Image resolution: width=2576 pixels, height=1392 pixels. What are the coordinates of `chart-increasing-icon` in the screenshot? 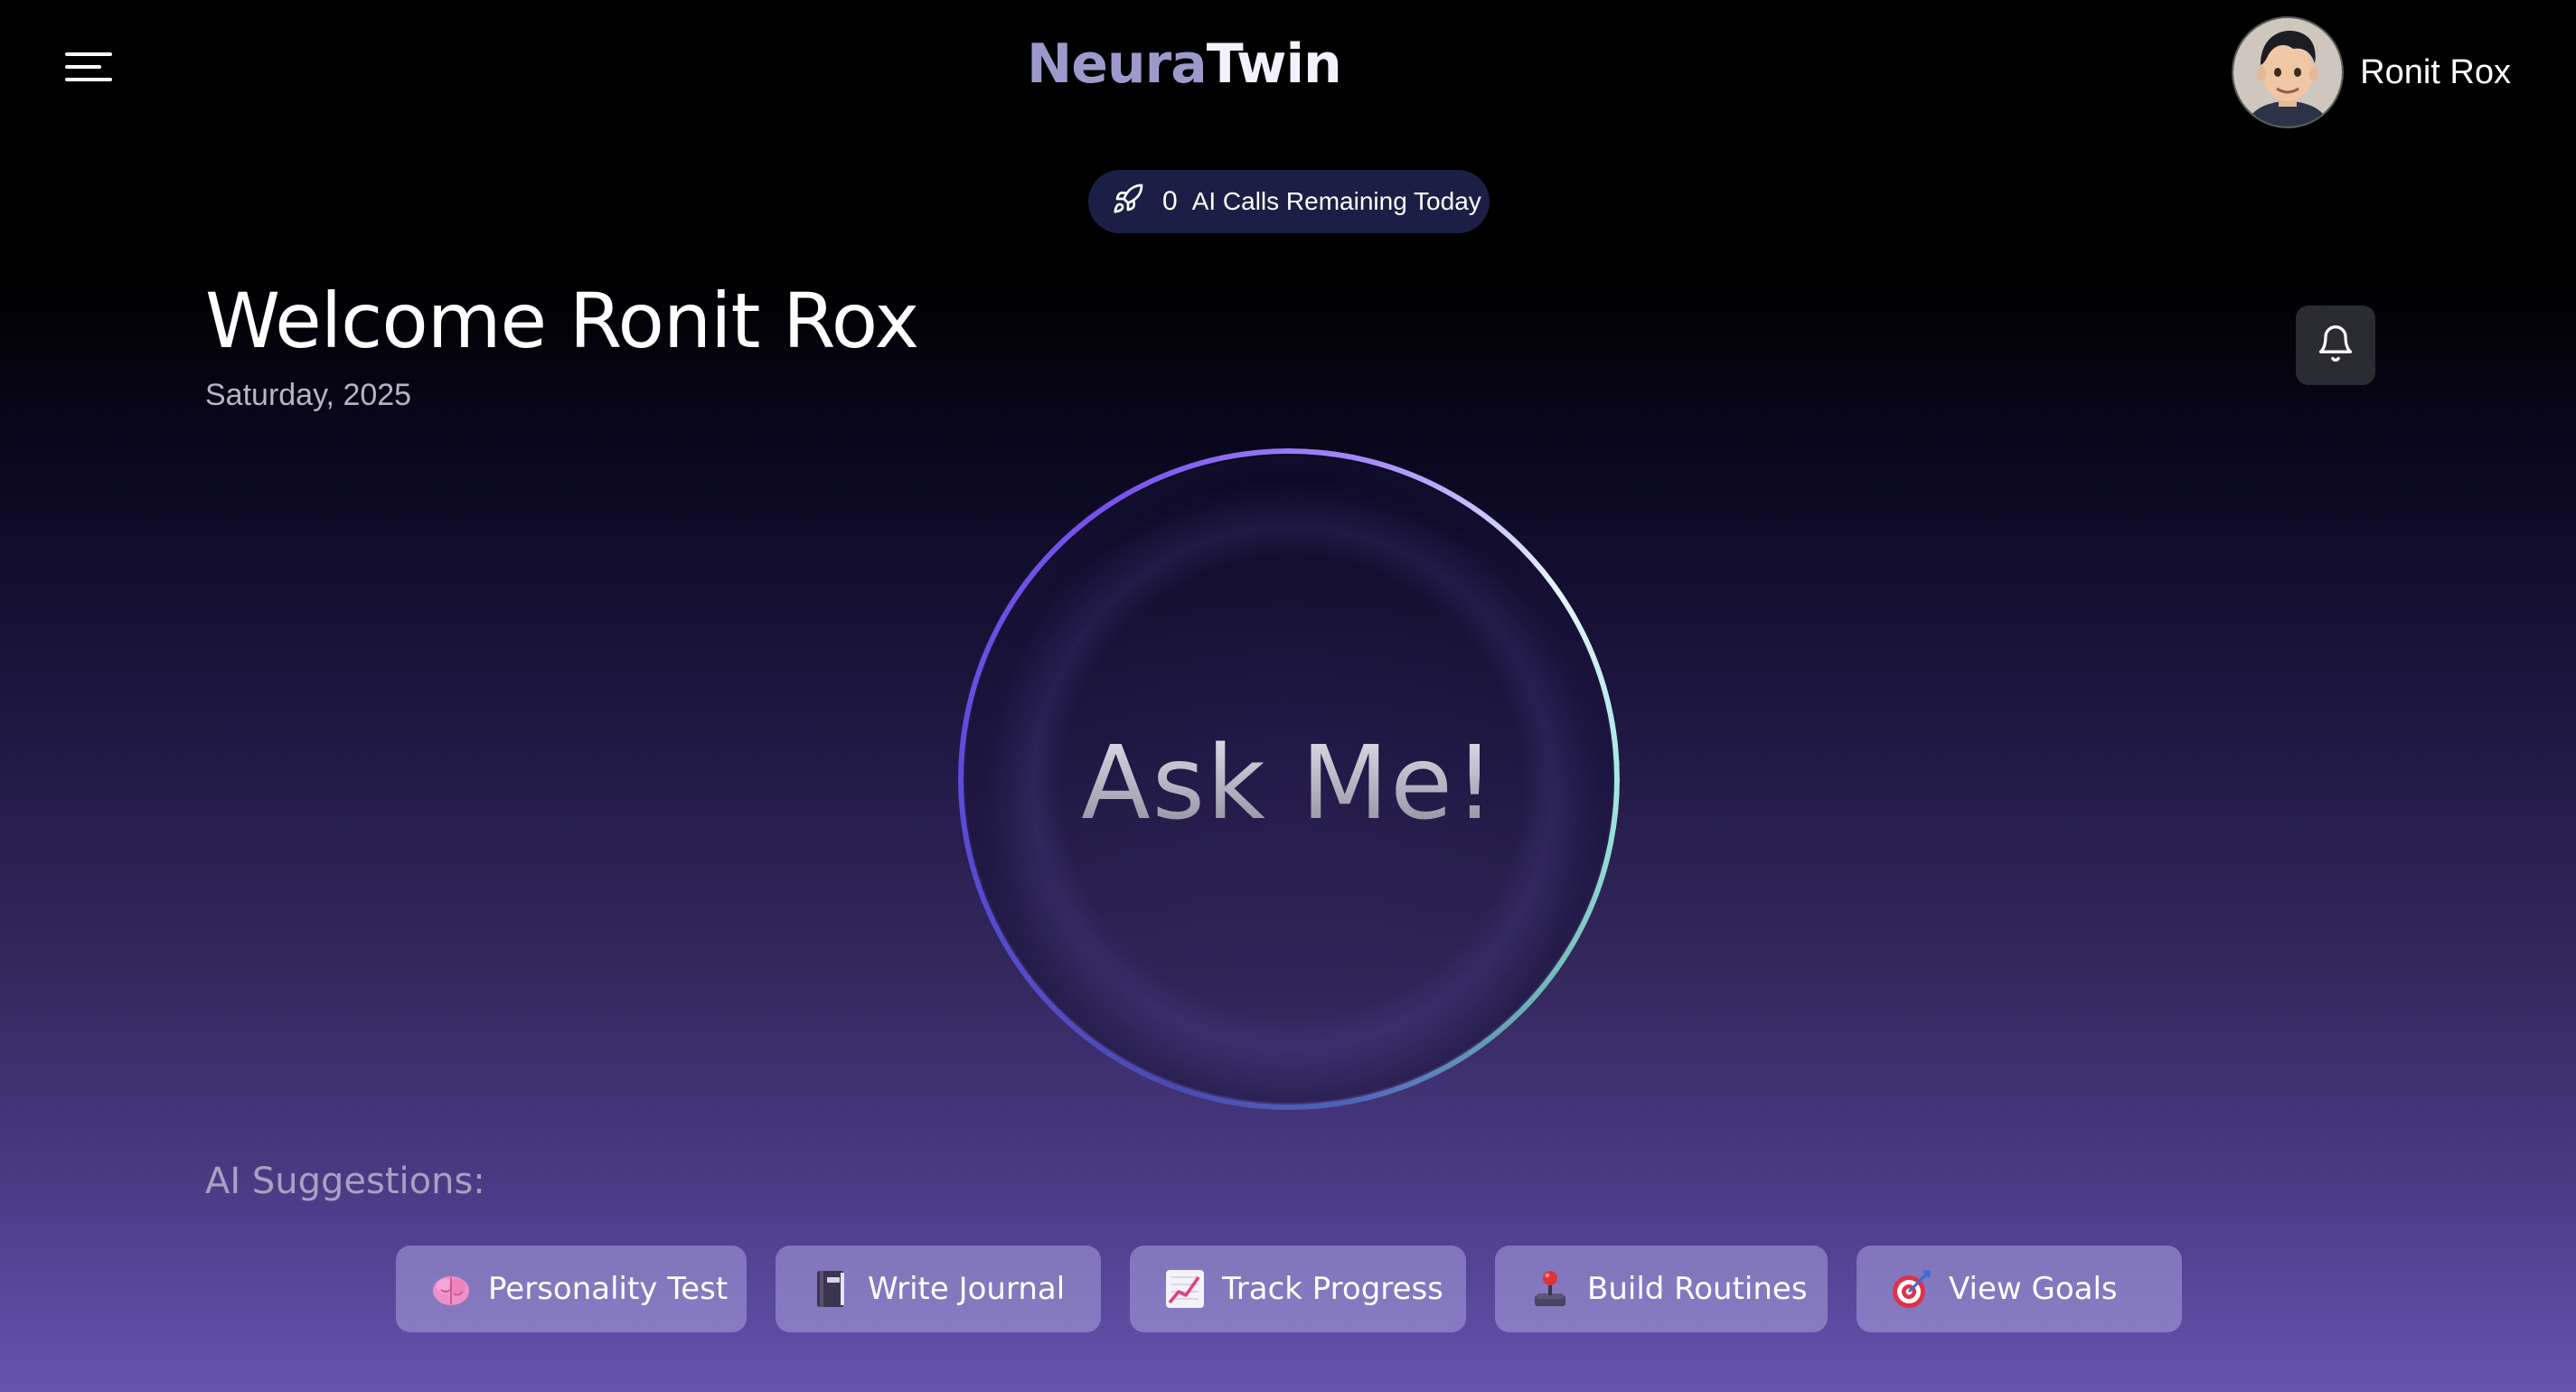 It's located at (1185, 1289).